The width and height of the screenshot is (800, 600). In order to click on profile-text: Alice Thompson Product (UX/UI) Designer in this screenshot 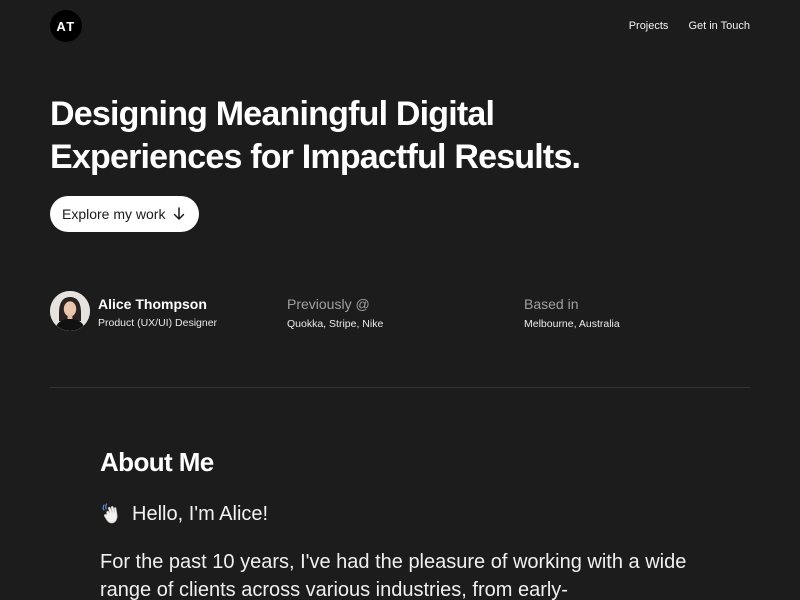, I will do `click(157, 311)`.